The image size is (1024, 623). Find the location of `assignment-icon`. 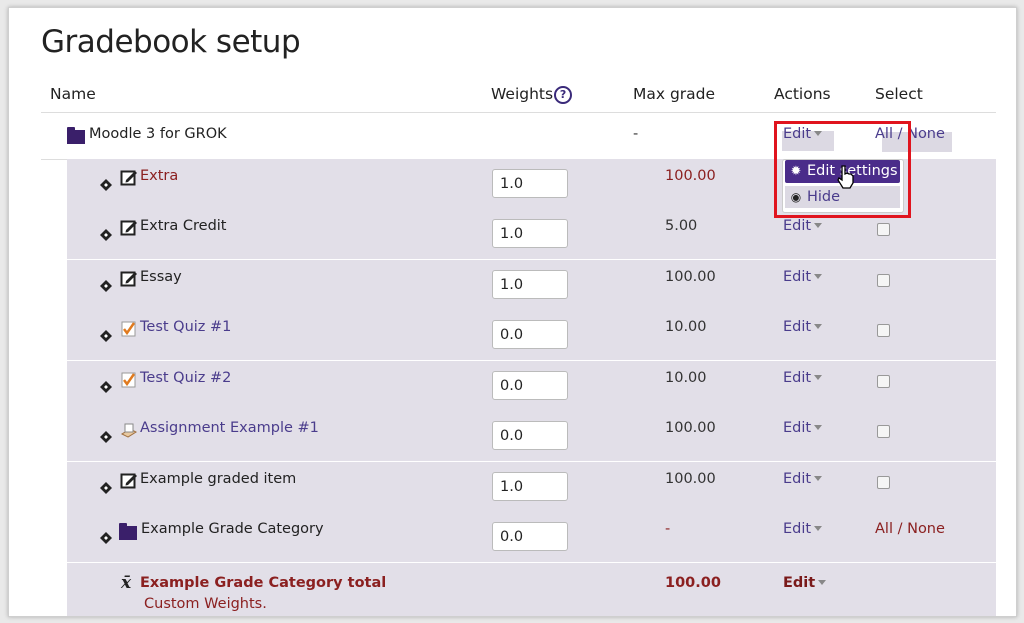

assignment-icon is located at coordinates (129, 430).